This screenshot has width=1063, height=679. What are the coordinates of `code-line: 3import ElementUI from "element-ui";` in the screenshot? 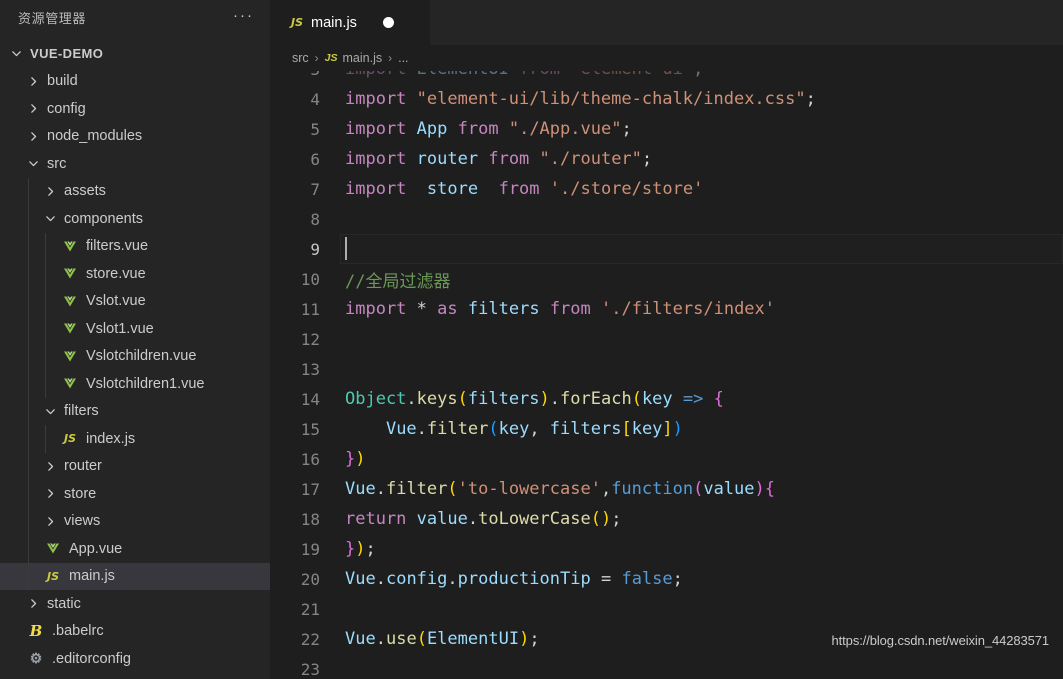 It's located at (666, 77).